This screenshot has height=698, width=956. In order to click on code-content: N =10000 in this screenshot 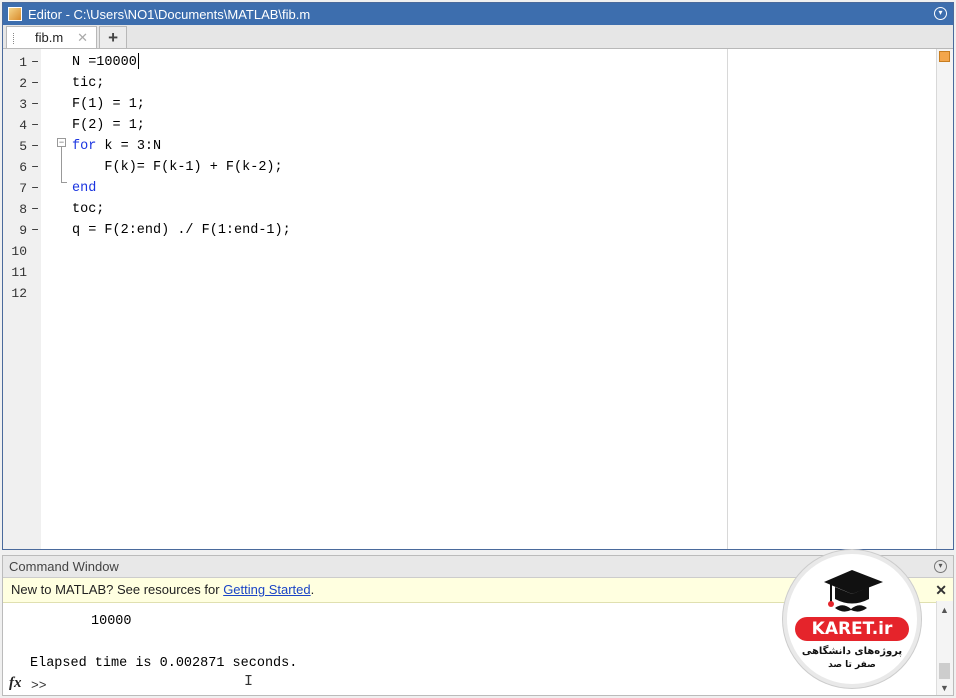, I will do `click(104, 62)`.